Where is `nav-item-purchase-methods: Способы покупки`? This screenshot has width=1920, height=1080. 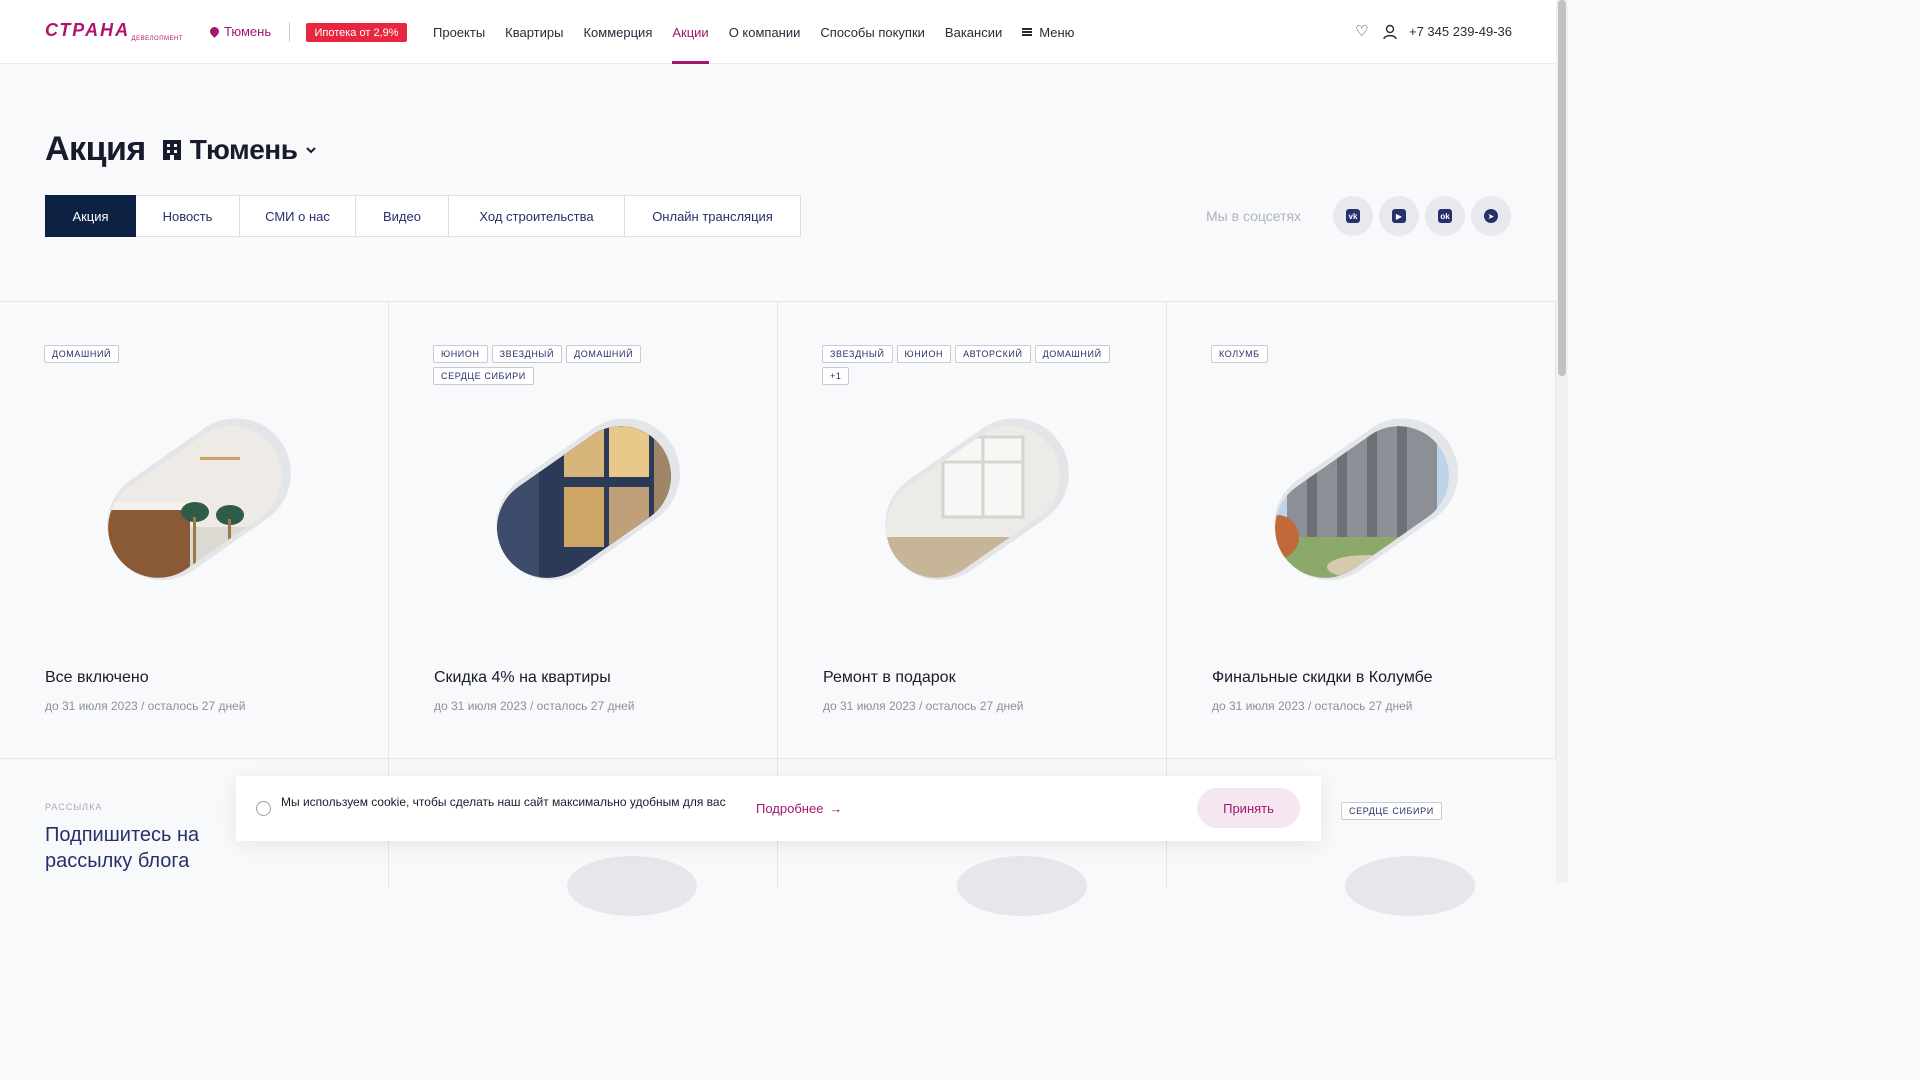 nav-item-purchase-methods: Способы покупки is located at coordinates (872, 32).